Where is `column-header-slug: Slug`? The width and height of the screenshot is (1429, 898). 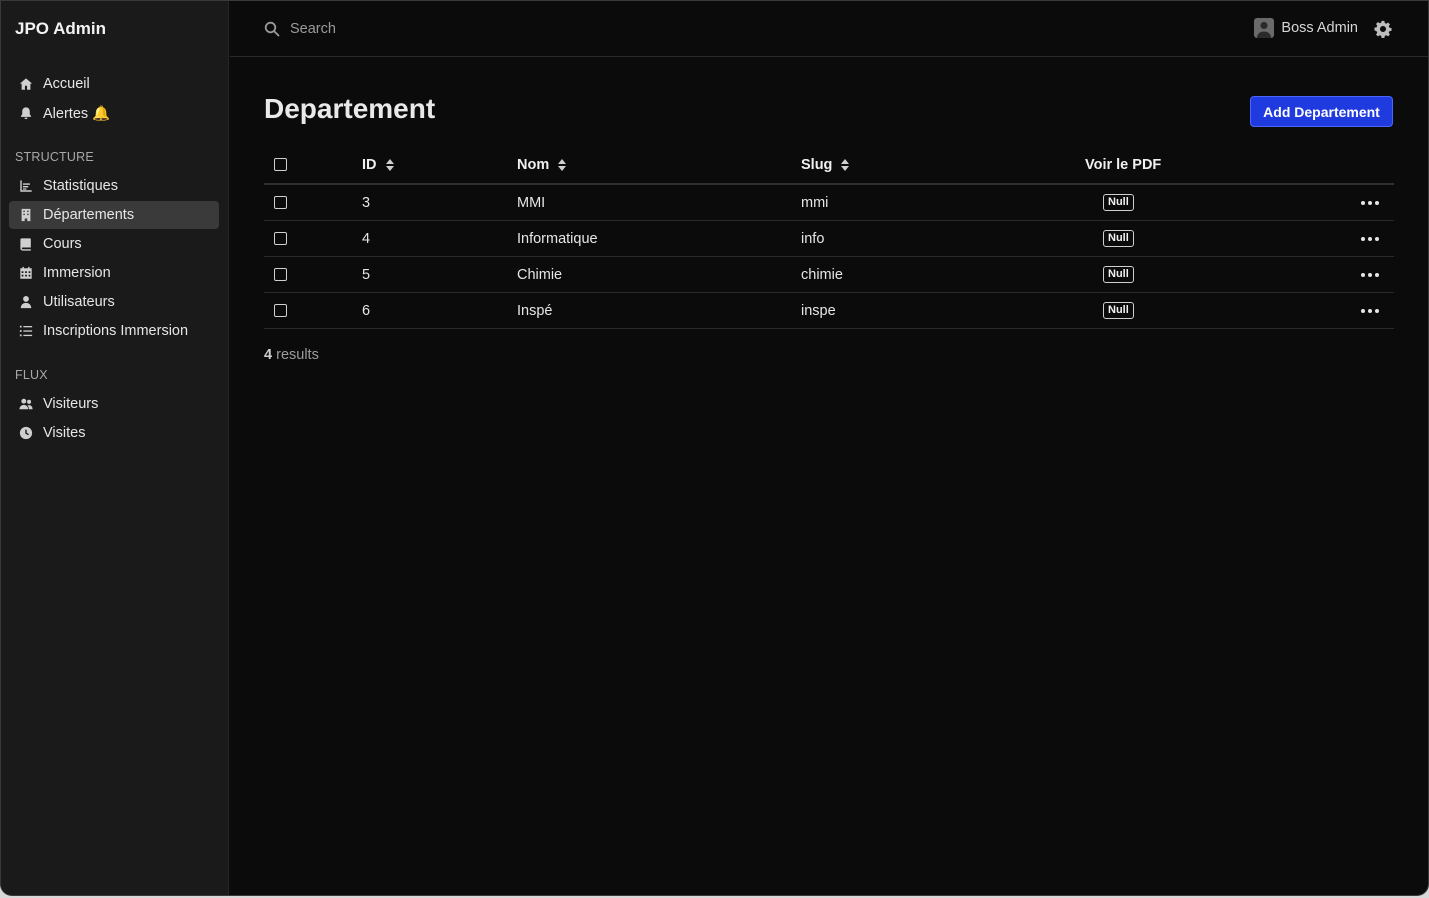 column-header-slug: Slug is located at coordinates (825, 164).